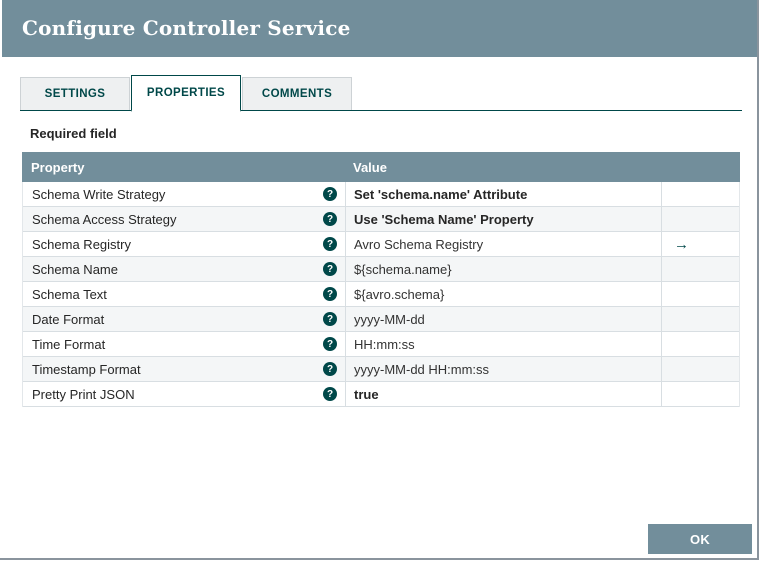 The height and width of the screenshot is (562, 762). What do you see at coordinates (504, 344) in the screenshot?
I see `property-value: HH:mm:ss` at bounding box center [504, 344].